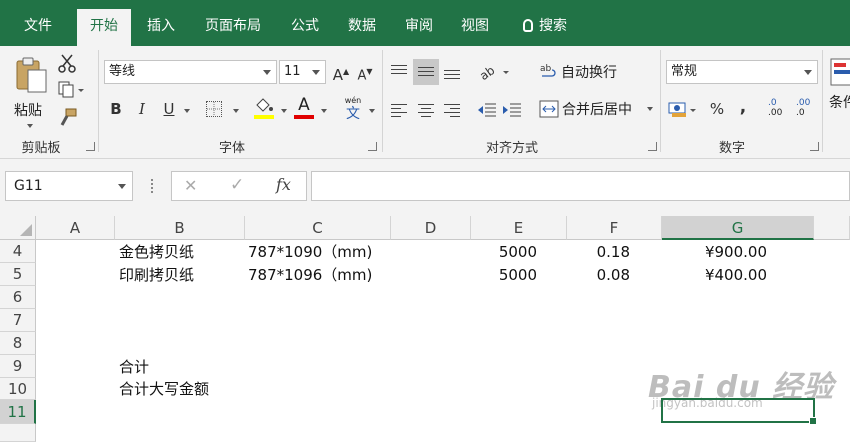 The height and width of the screenshot is (442, 850). I want to click on group-separator, so click(98, 101).